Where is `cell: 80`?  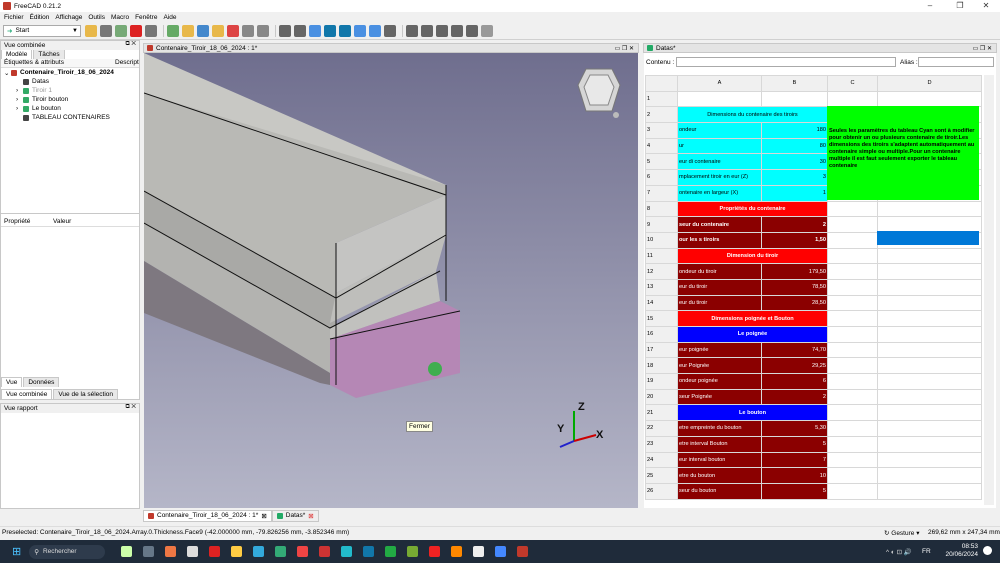
cell: 80 is located at coordinates (794, 146).